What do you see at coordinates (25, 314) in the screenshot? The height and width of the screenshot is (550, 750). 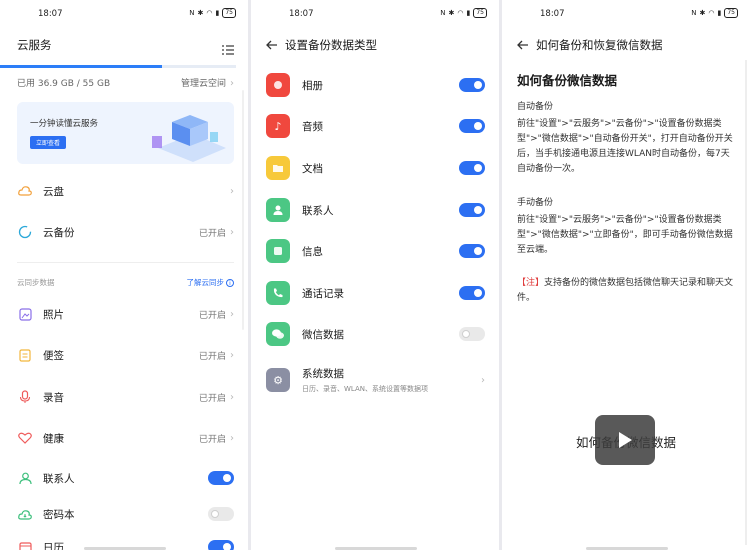 I see `photo-icon` at bounding box center [25, 314].